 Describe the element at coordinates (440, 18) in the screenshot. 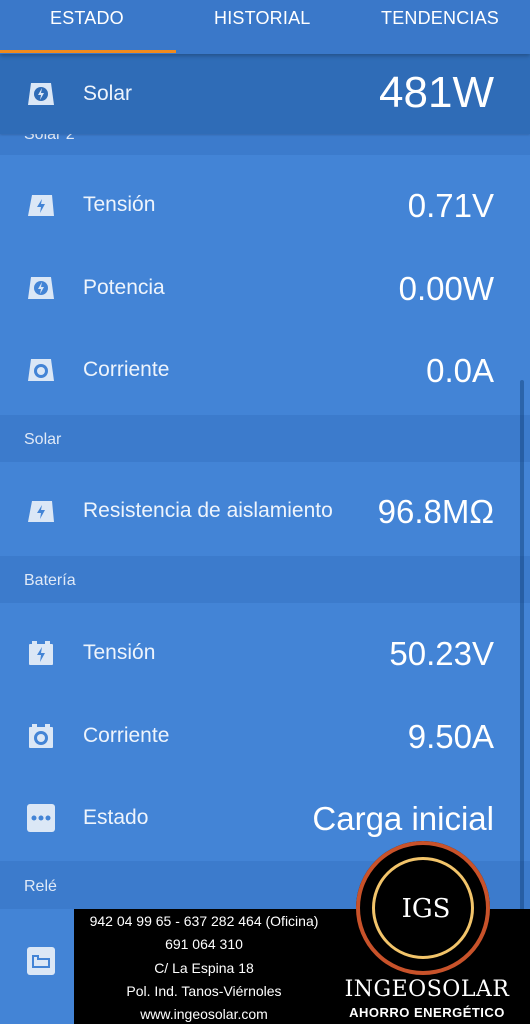

I see `tab-tendencias: TENDENCIAS` at that location.